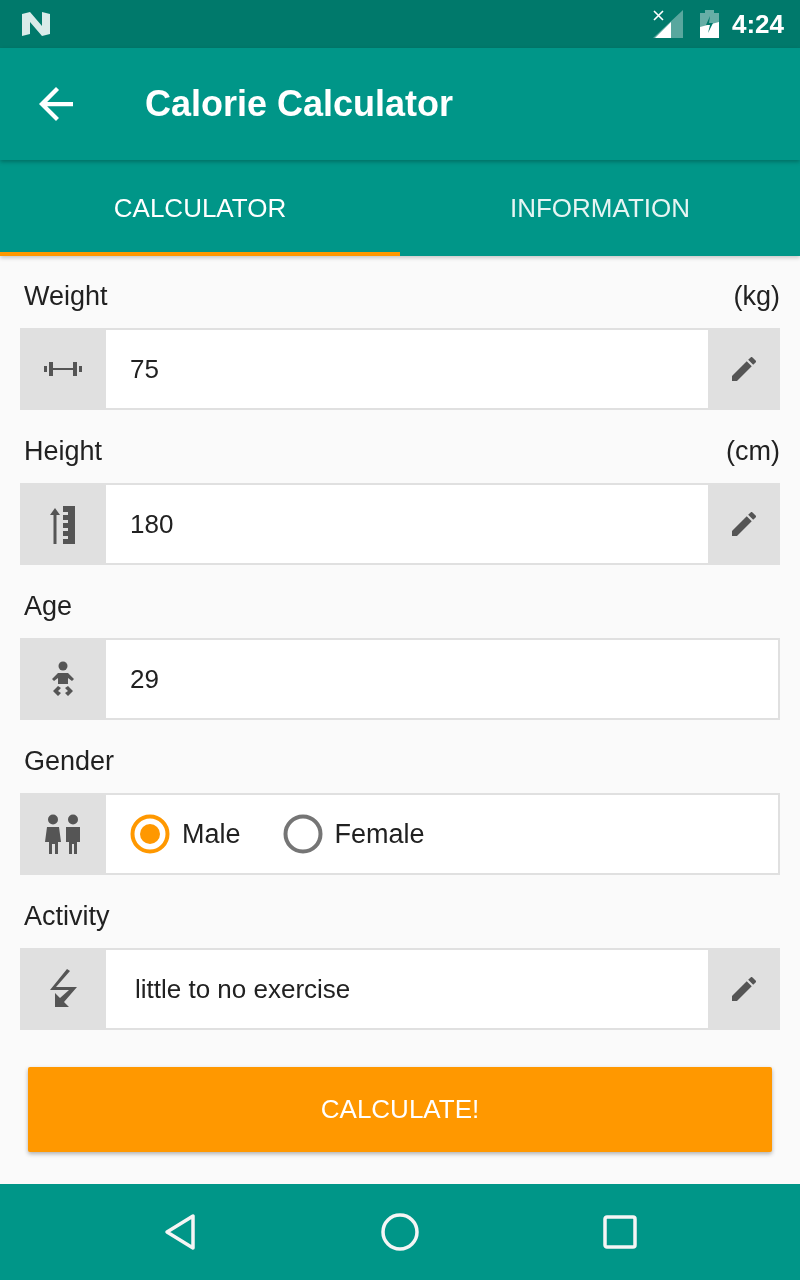 The width and height of the screenshot is (800, 1280). I want to click on home-circle-icon, so click(400, 1232).